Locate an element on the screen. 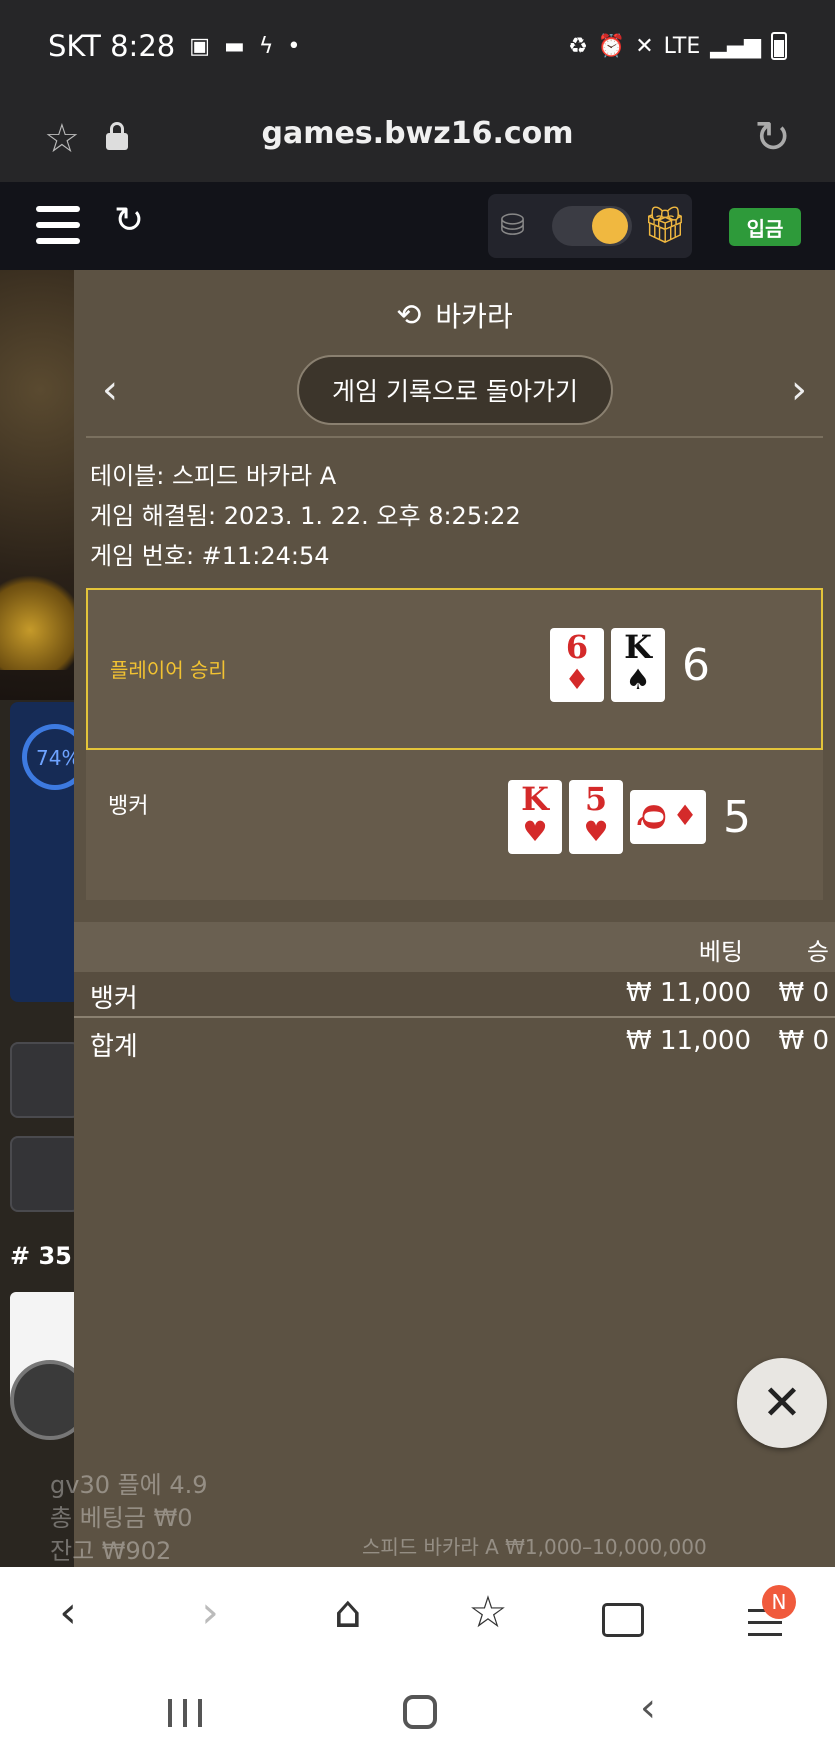  recycle-icon: ♻ is located at coordinates (578, 46).